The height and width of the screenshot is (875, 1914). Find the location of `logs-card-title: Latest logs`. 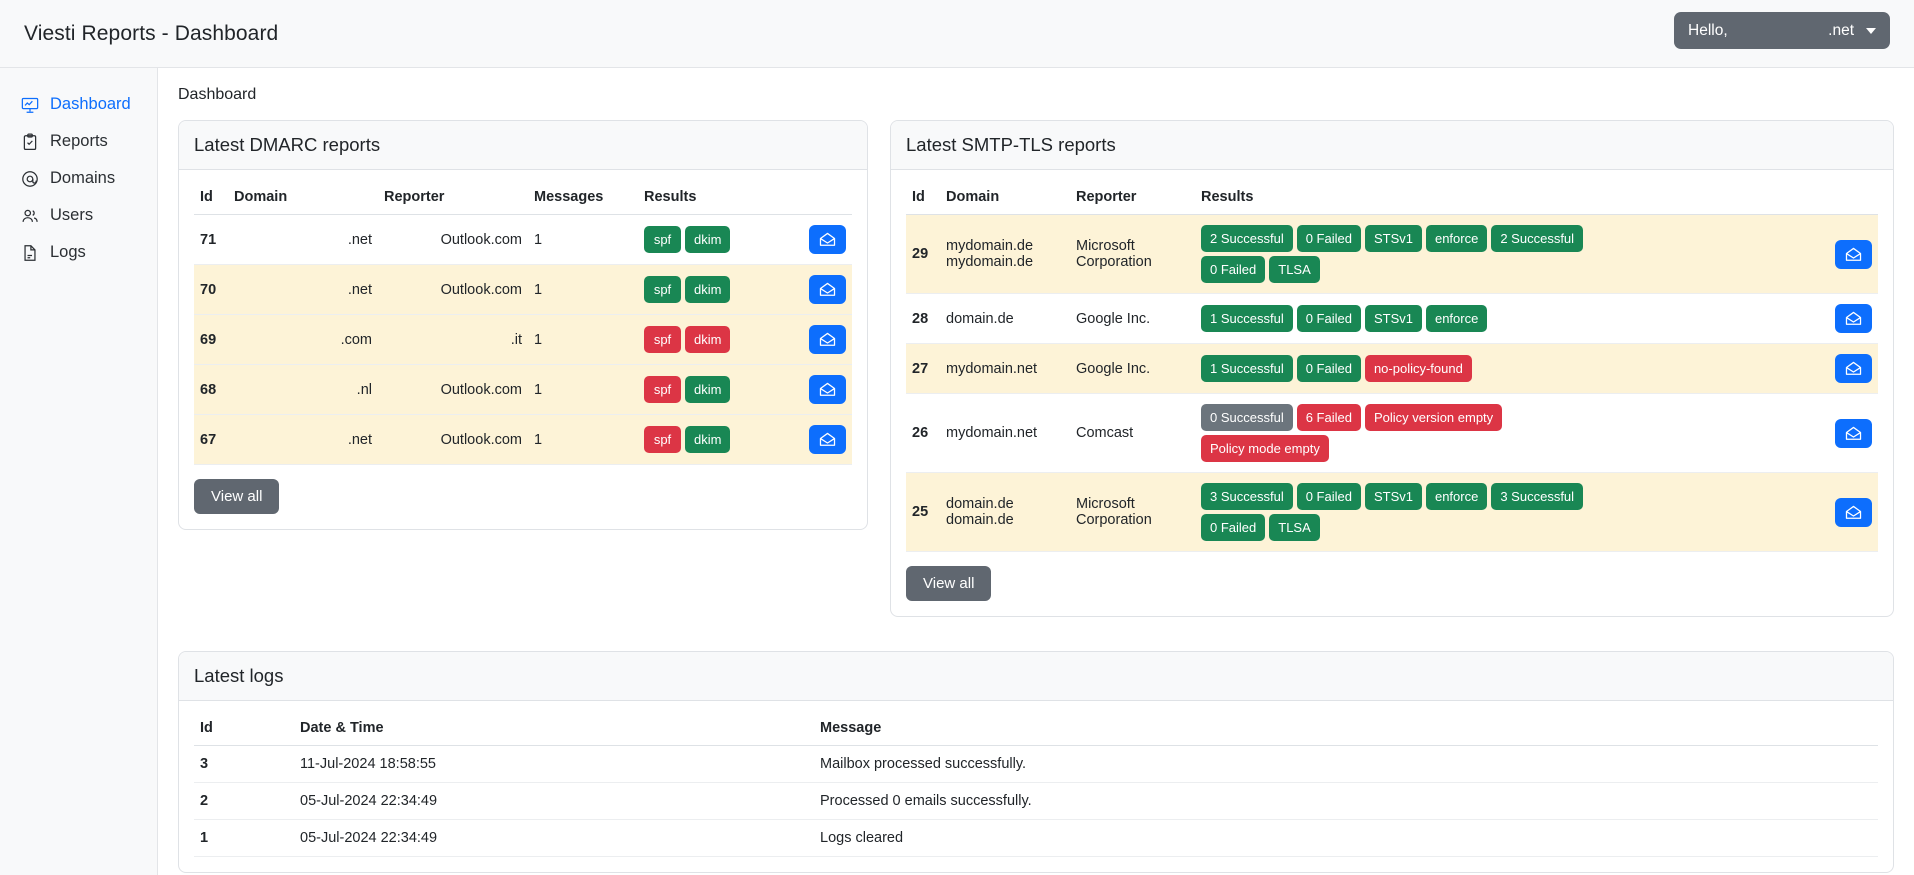

logs-card-title: Latest logs is located at coordinates (1036, 676).